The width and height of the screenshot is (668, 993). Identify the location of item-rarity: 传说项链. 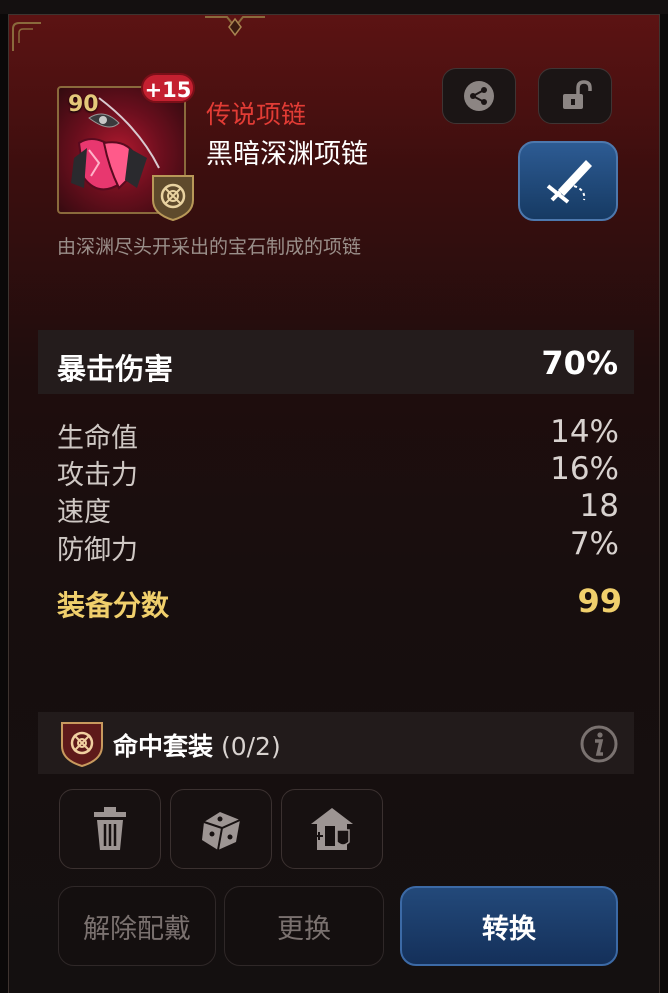
(256, 114).